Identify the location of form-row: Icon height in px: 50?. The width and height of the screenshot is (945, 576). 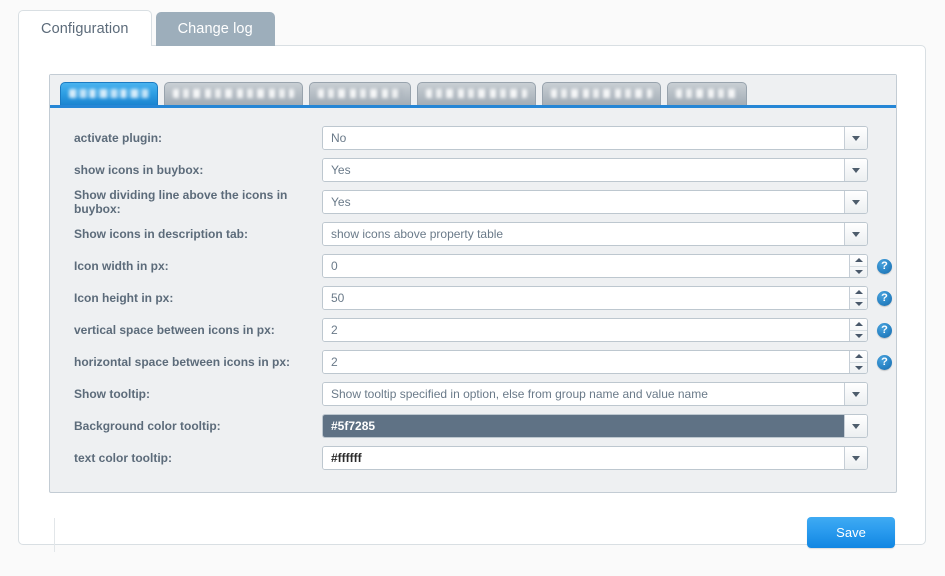
(478, 298).